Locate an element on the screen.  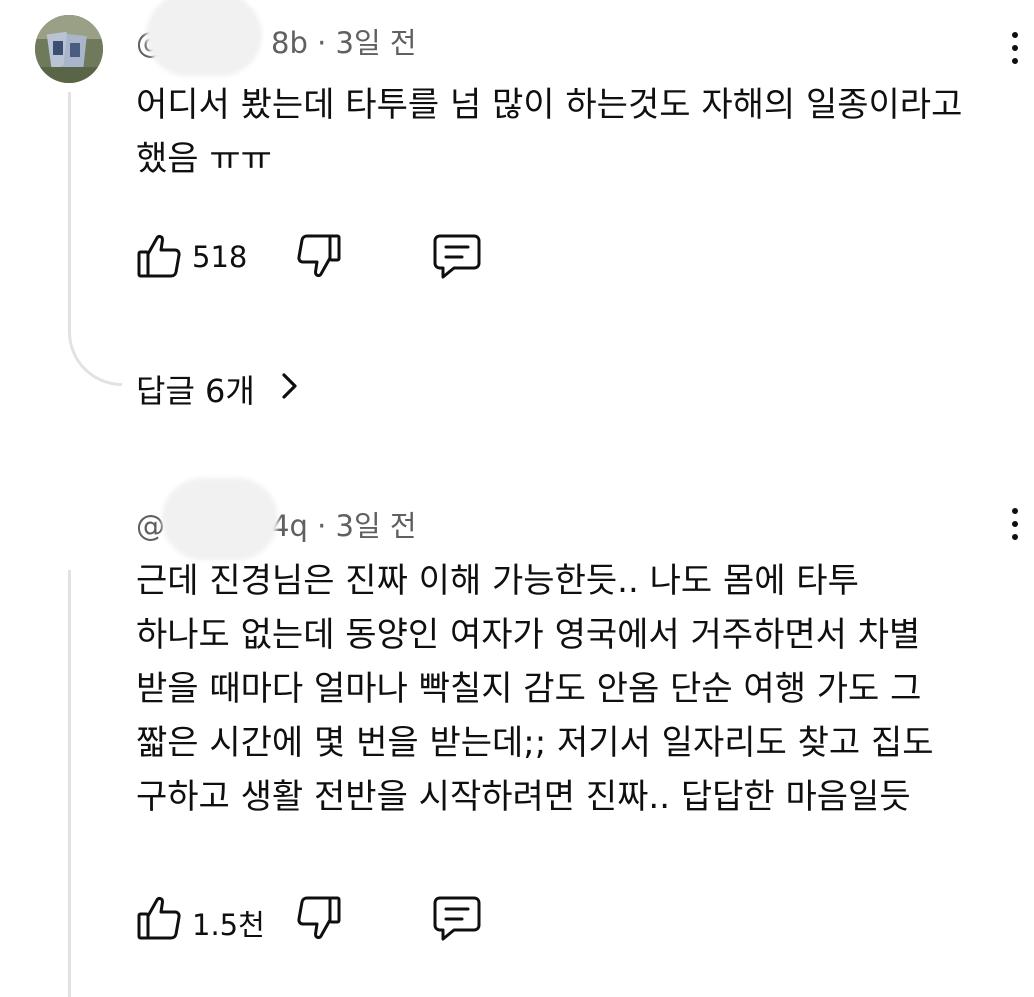
comment-text-line: 했음 ㅠㅠ is located at coordinates (204, 159).